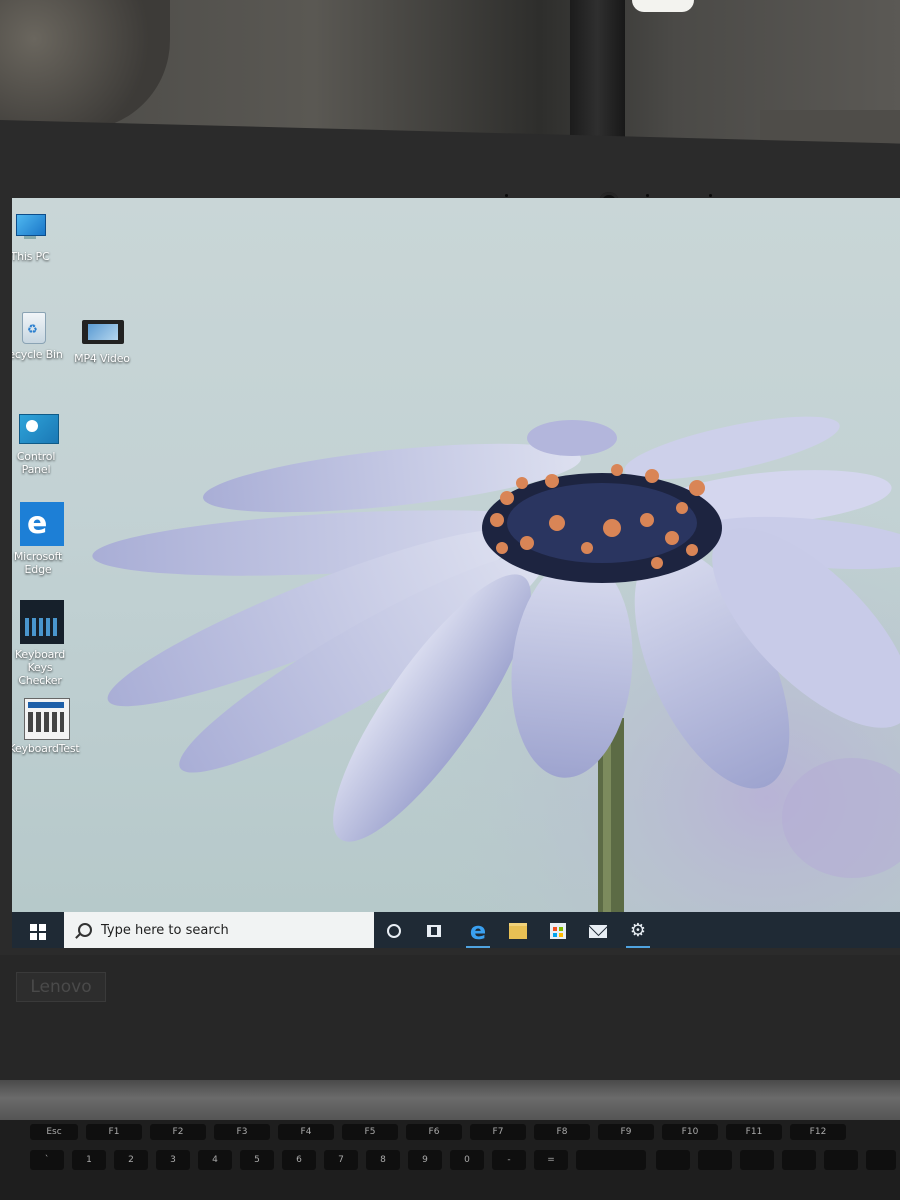 Image resolution: width=900 pixels, height=1200 pixels. Describe the element at coordinates (383, 1160) in the screenshot. I see `key: 8` at that location.